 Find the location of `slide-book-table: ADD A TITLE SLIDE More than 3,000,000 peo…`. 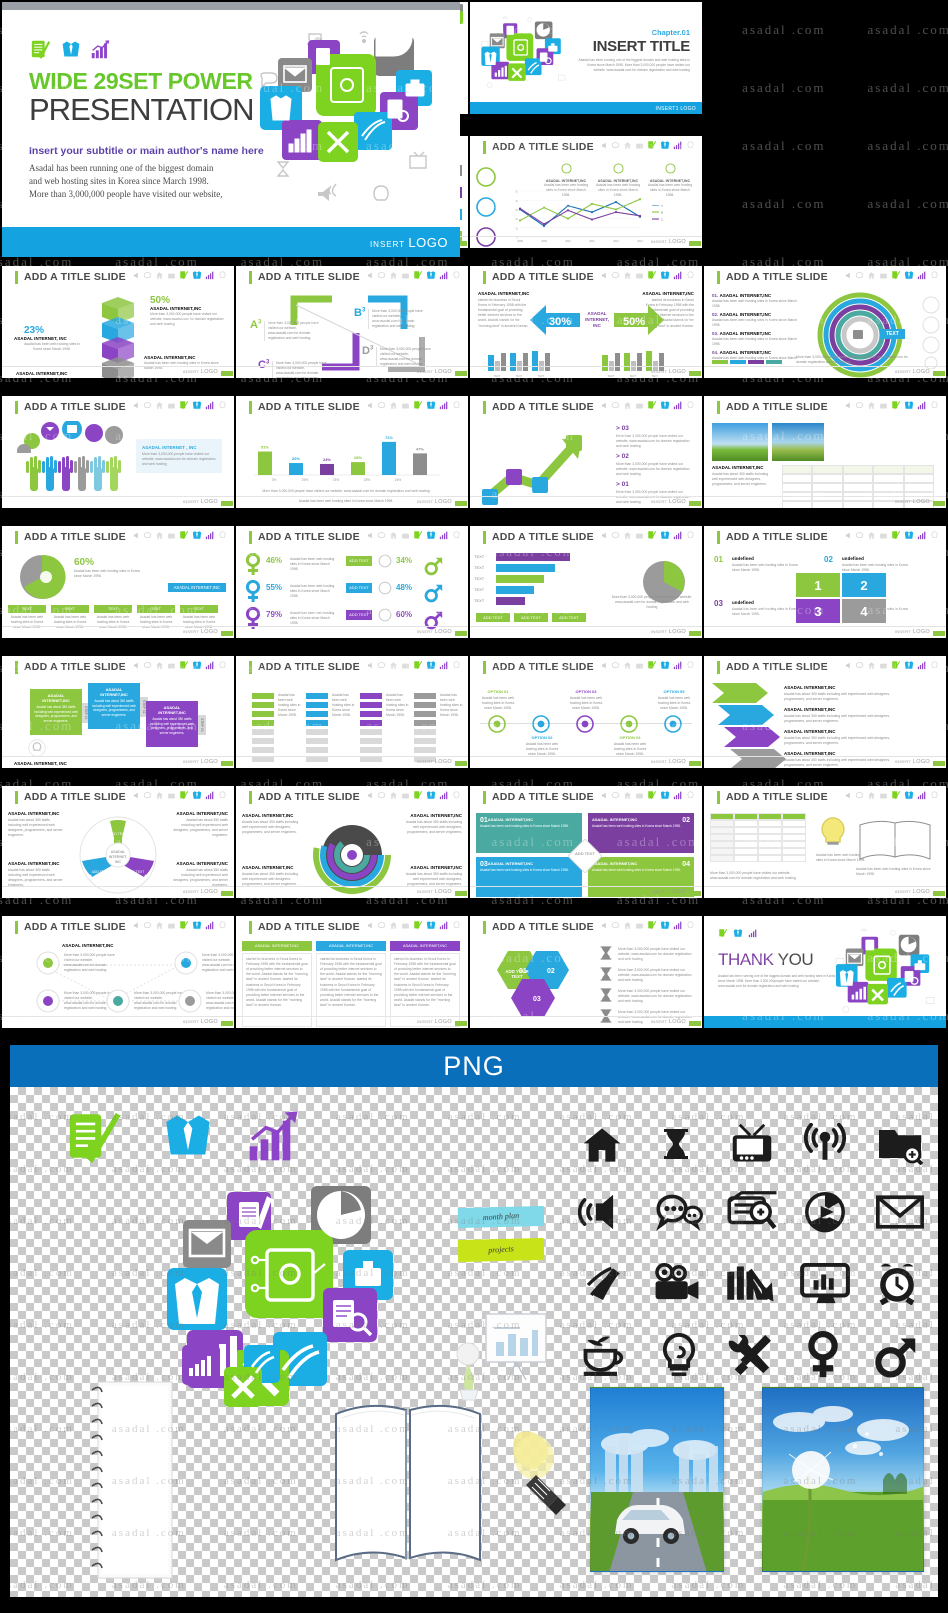

slide-book-table: ADD A TITLE SLIDE More than 3,000,000 peo… is located at coordinates (825, 842).